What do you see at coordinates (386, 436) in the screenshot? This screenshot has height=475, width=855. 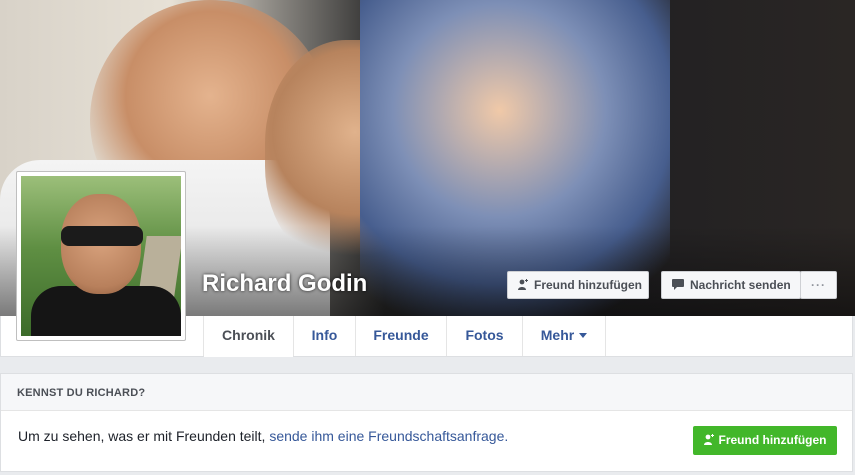 I see `friend-request-link: sende ihm eine Freundschaftsanfrage` at bounding box center [386, 436].